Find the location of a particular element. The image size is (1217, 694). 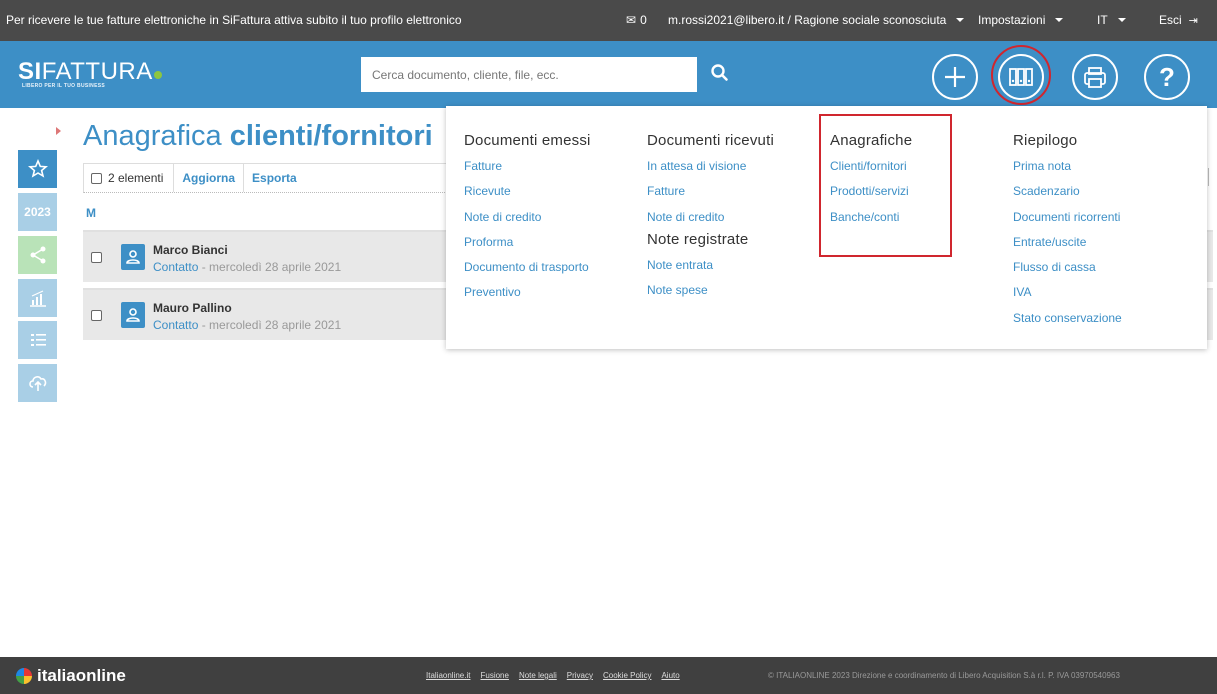

year-button: 2023 is located at coordinates (37, 212).